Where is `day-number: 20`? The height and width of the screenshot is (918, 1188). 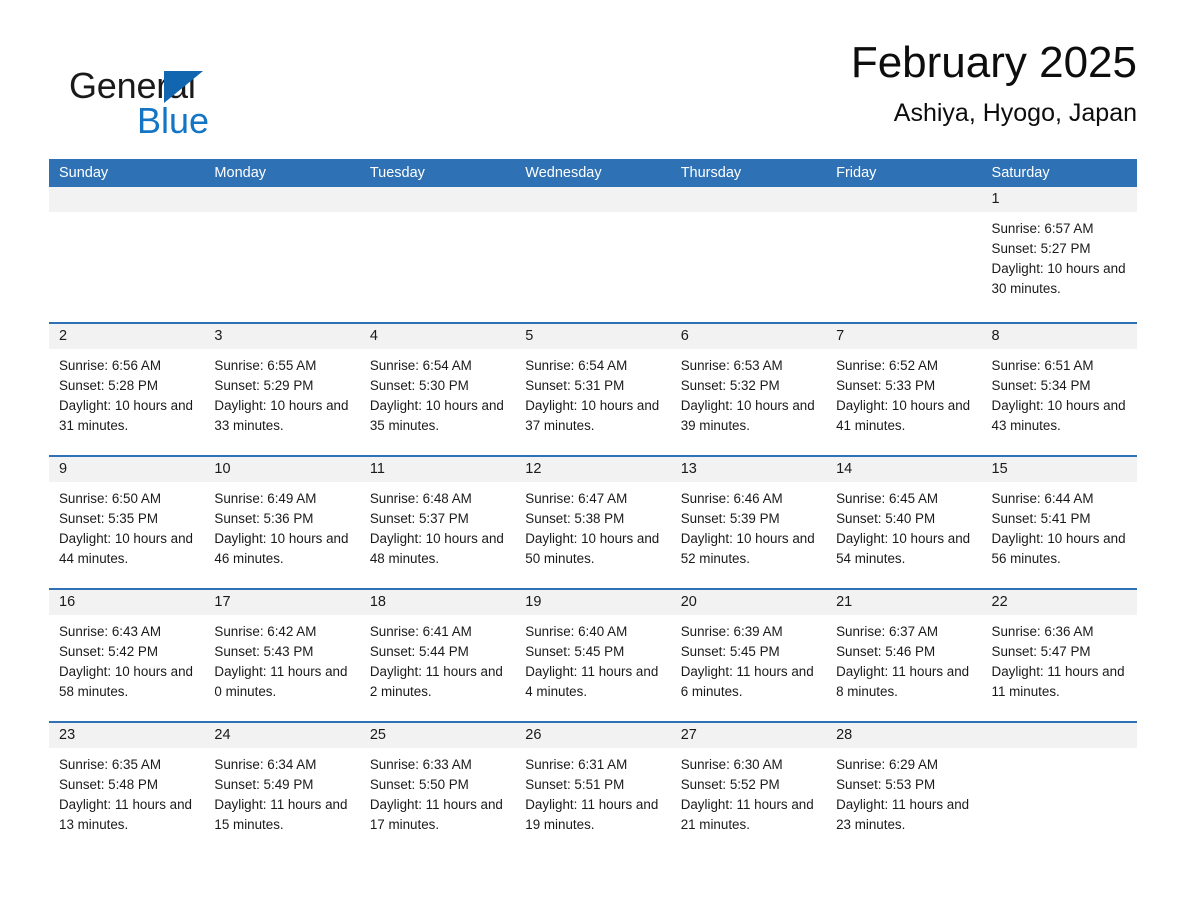 day-number: 20 is located at coordinates (748, 602).